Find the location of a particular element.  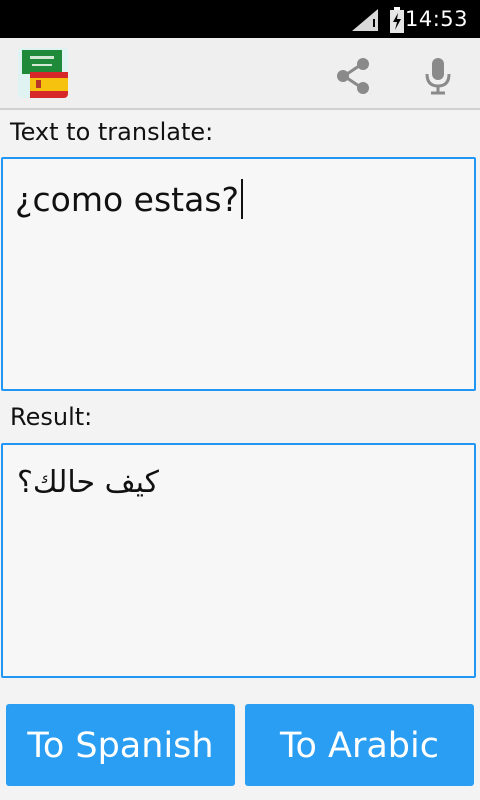

status-bar: 14:53 is located at coordinates (240, 19).